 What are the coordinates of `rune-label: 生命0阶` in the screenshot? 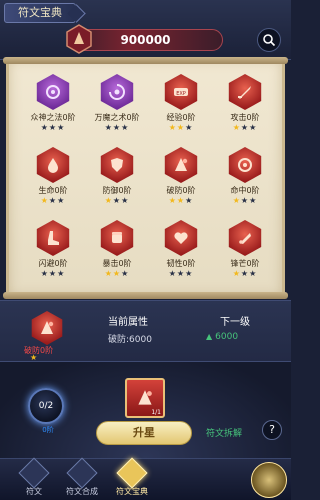 It's located at (53, 190).